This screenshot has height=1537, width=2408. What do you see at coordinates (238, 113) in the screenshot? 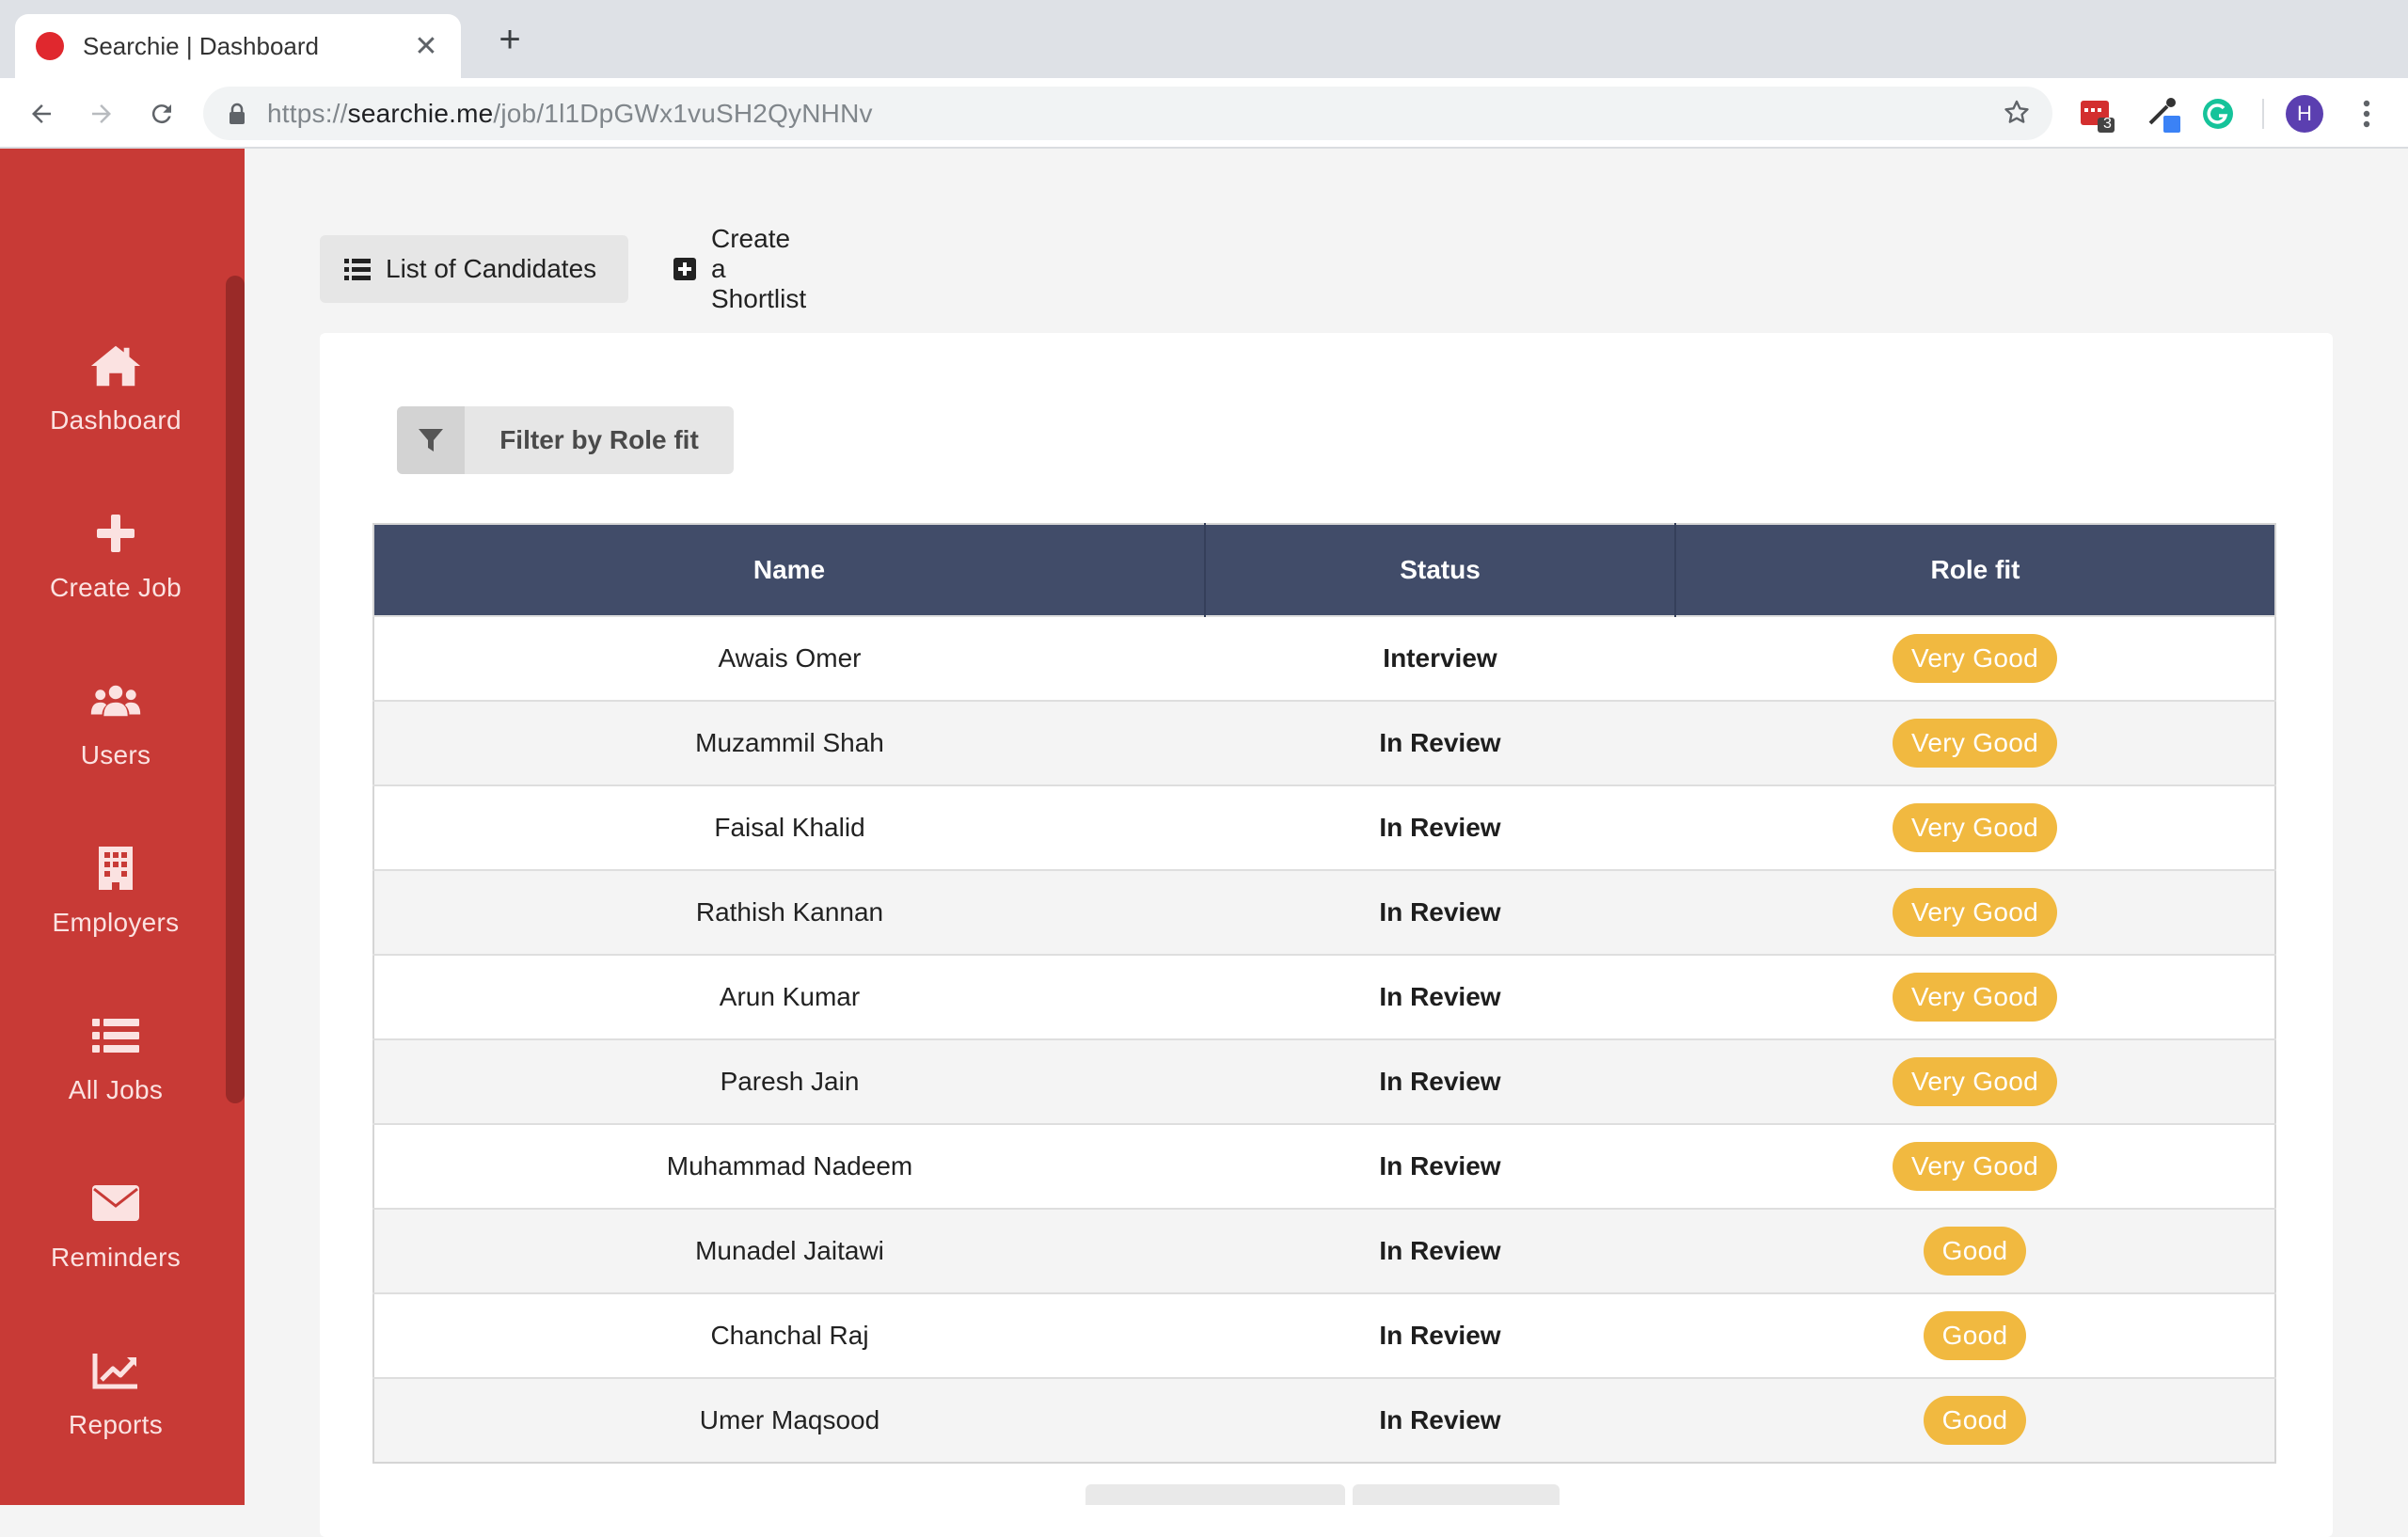
I see `lock-icon` at bounding box center [238, 113].